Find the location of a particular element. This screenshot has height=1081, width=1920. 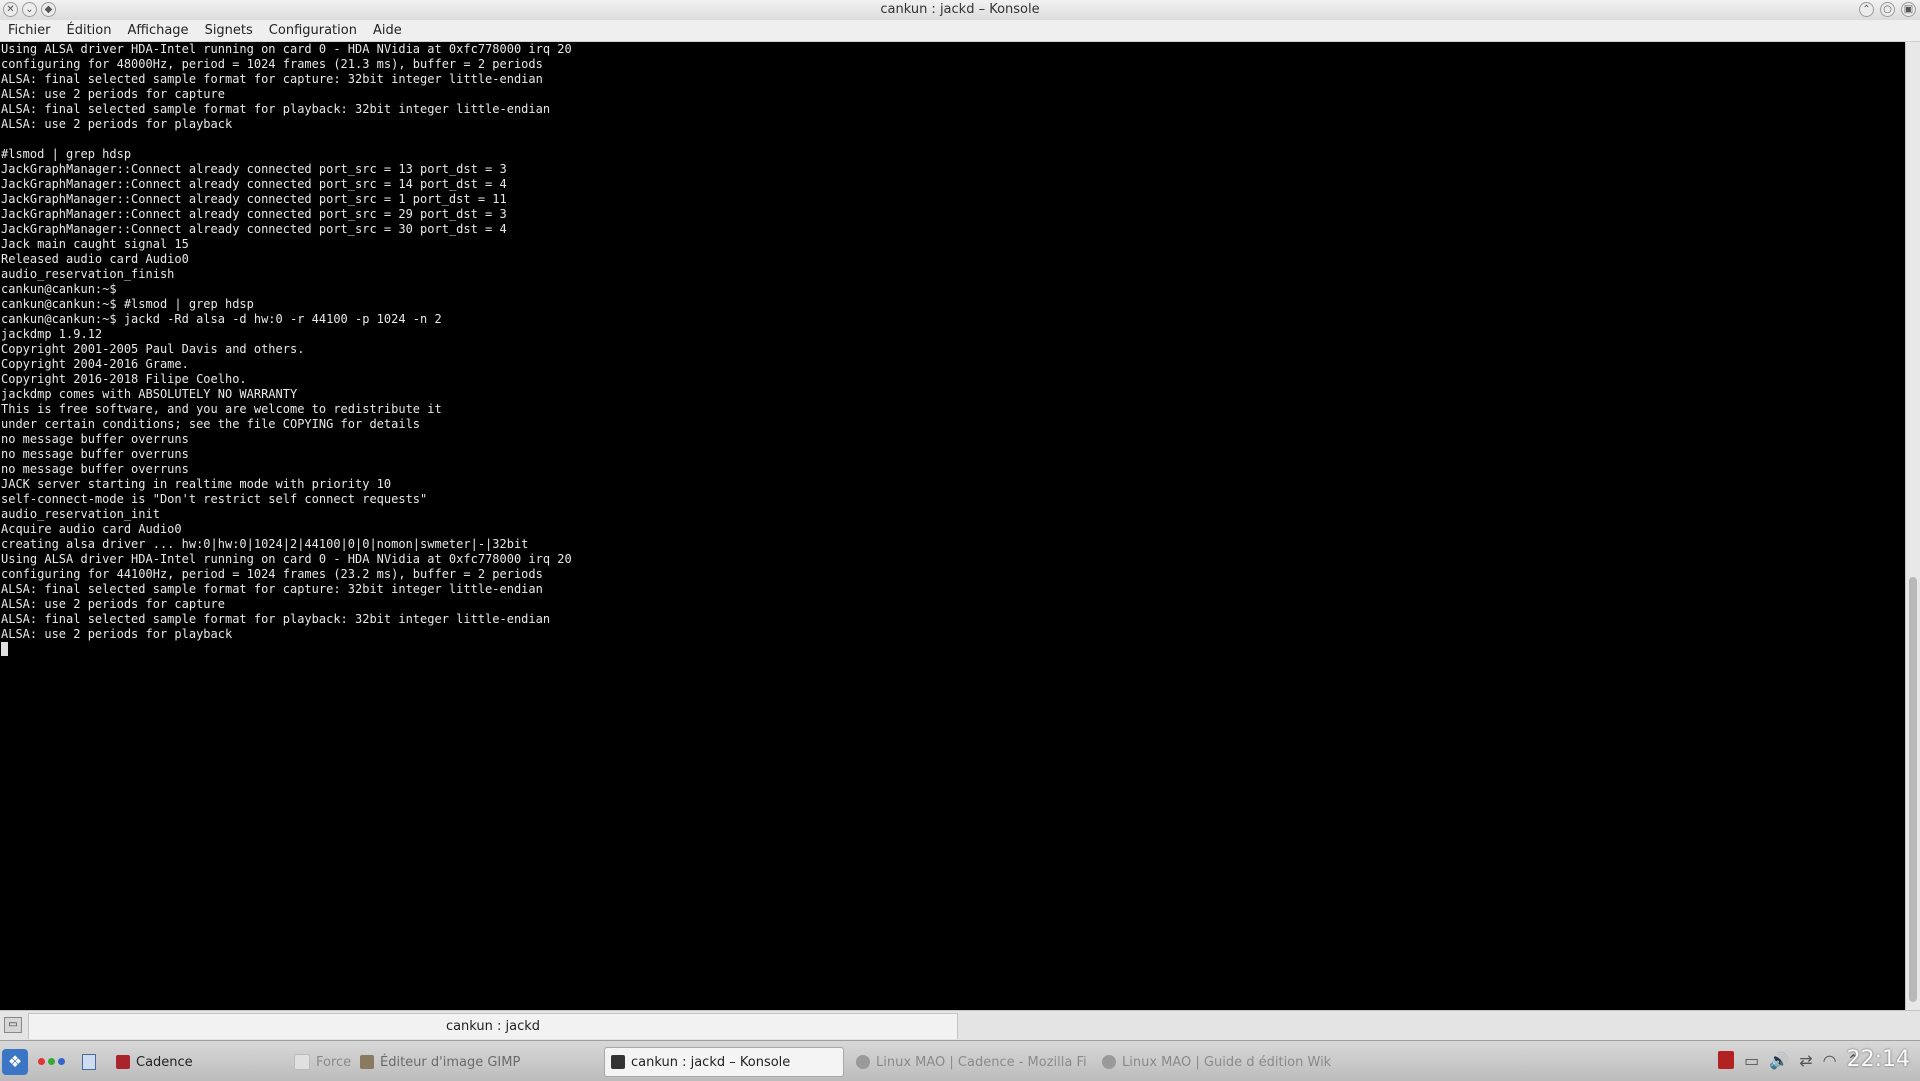

task-label: Linux MAO | Guide d édition Wiki - is located at coordinates (1227, 1062).